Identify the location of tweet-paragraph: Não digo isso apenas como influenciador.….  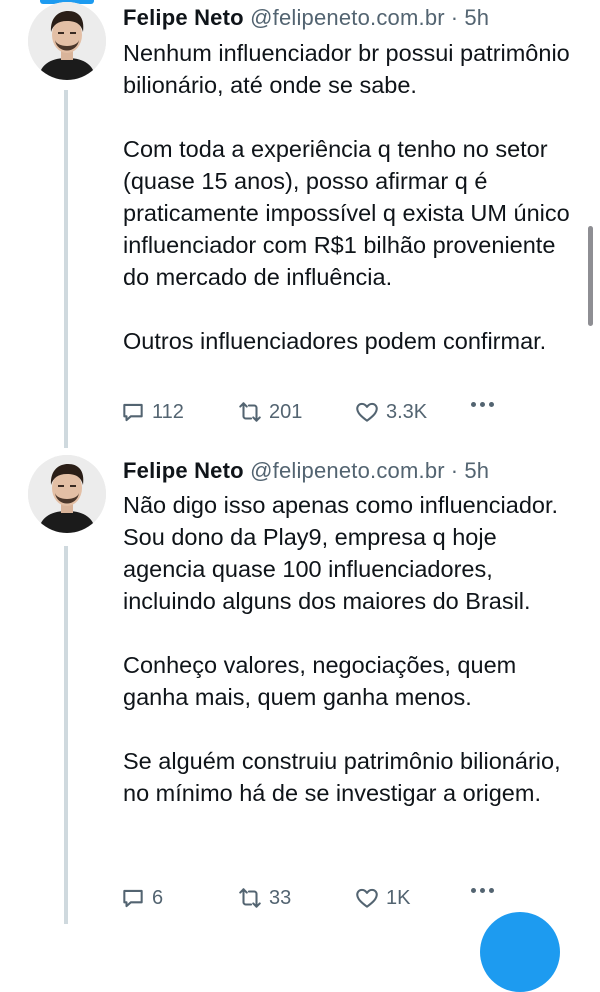
(341, 553).